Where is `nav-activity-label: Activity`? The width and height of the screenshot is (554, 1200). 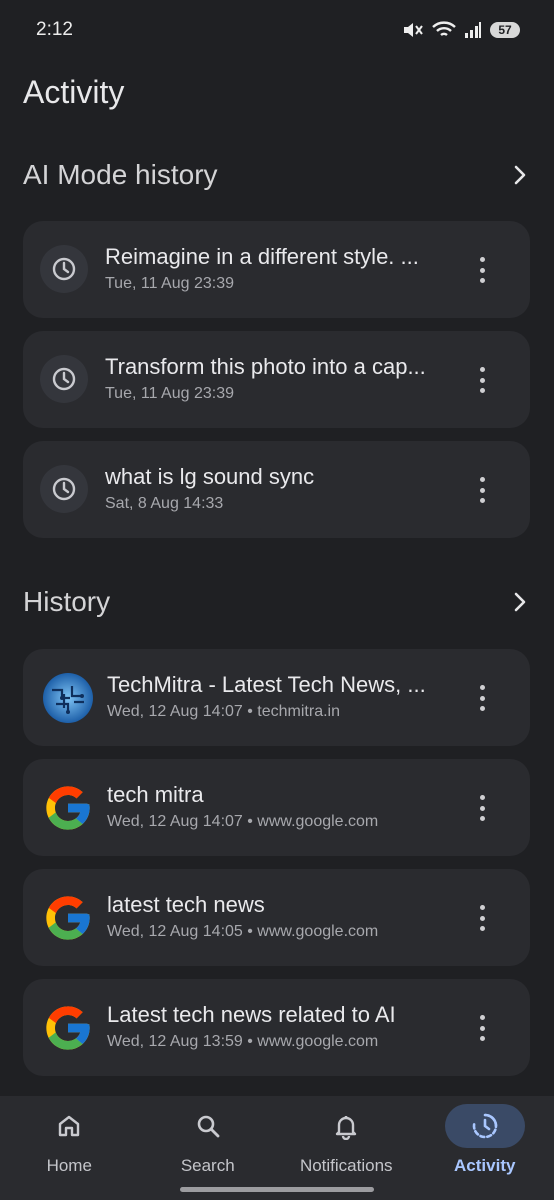
nav-activity-label: Activity is located at coordinates (485, 1165).